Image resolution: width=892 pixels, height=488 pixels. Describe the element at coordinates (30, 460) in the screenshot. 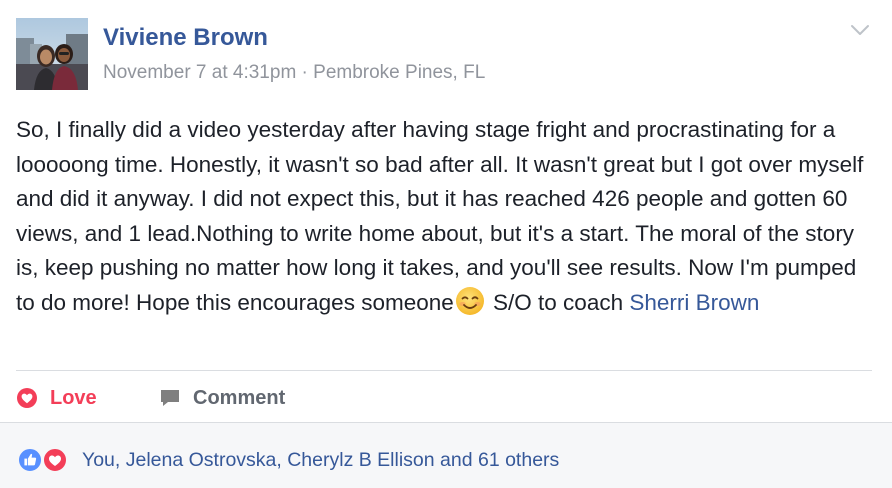

I see `thumbs-up-icon` at that location.